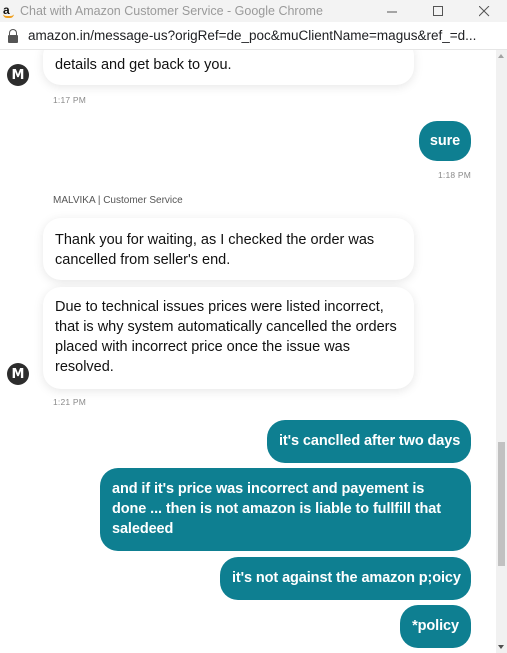 The width and height of the screenshot is (507, 653). I want to click on minimize-button, so click(392, 11).